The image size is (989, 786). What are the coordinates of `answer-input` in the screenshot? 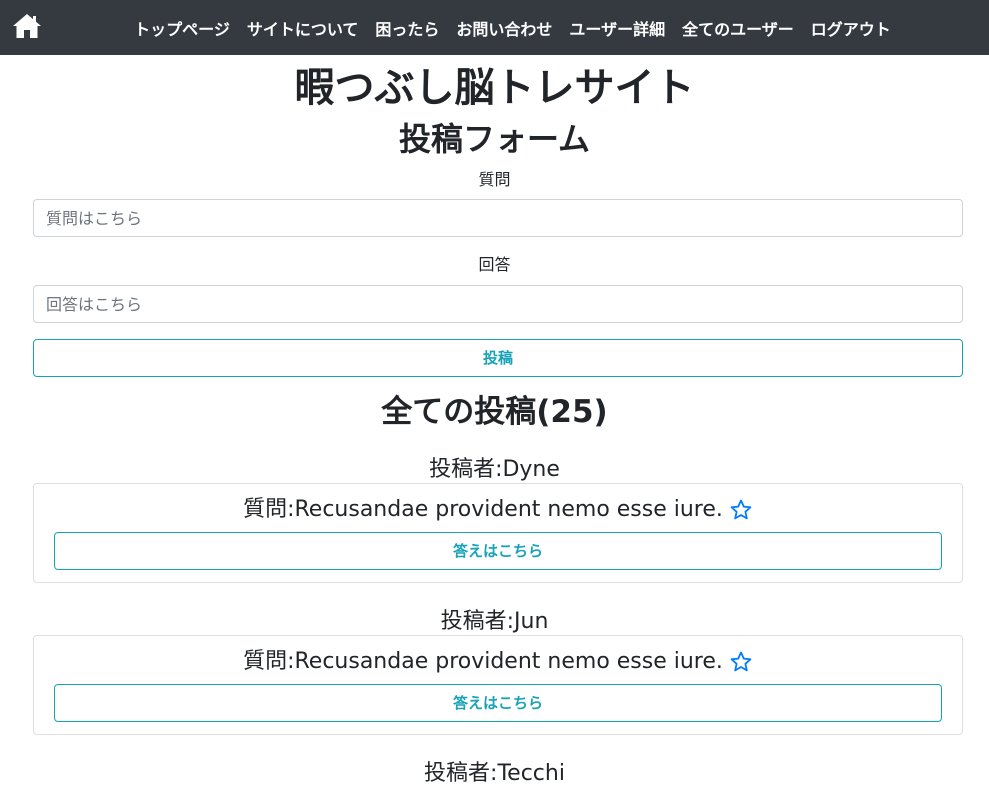 It's located at (498, 304).